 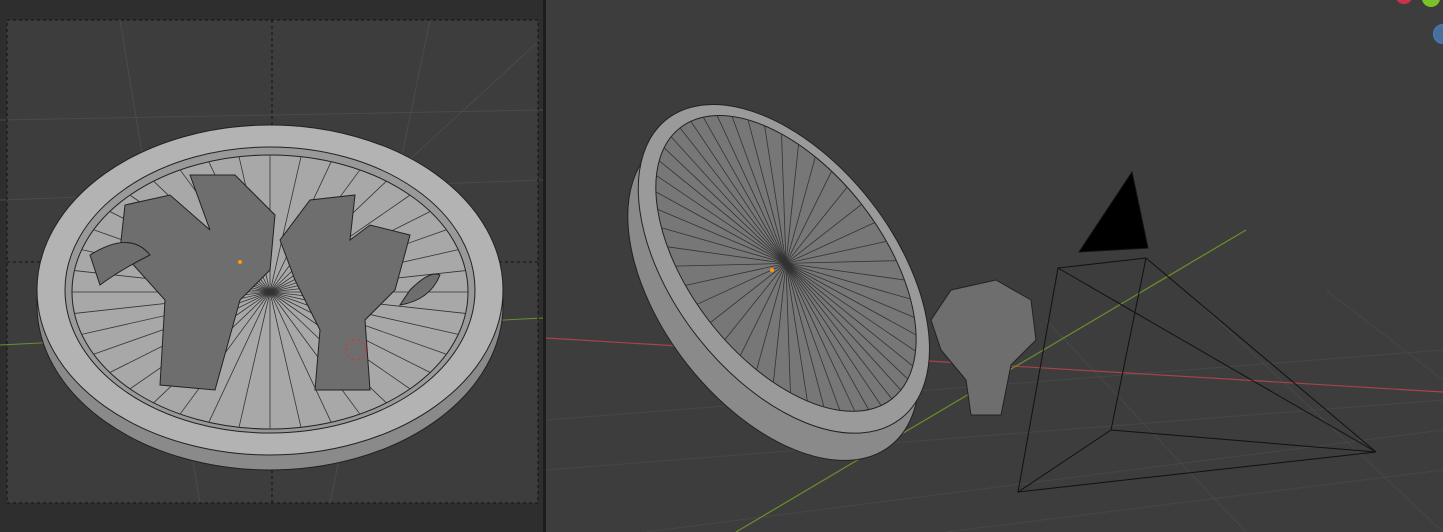 I want to click on coin-mesh, so click(x=778, y=282).